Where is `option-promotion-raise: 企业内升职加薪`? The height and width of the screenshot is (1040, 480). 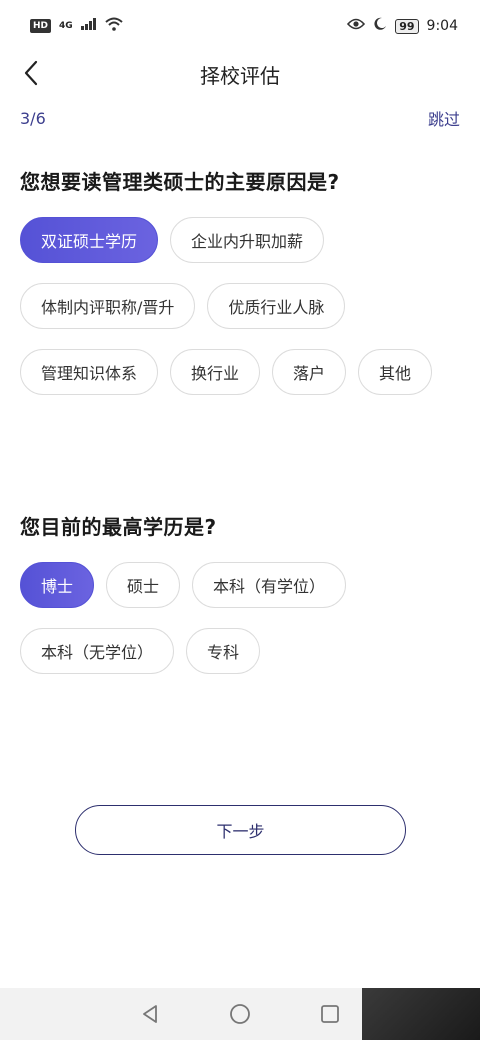
option-promotion-raise: 企业内升职加薪 is located at coordinates (247, 240).